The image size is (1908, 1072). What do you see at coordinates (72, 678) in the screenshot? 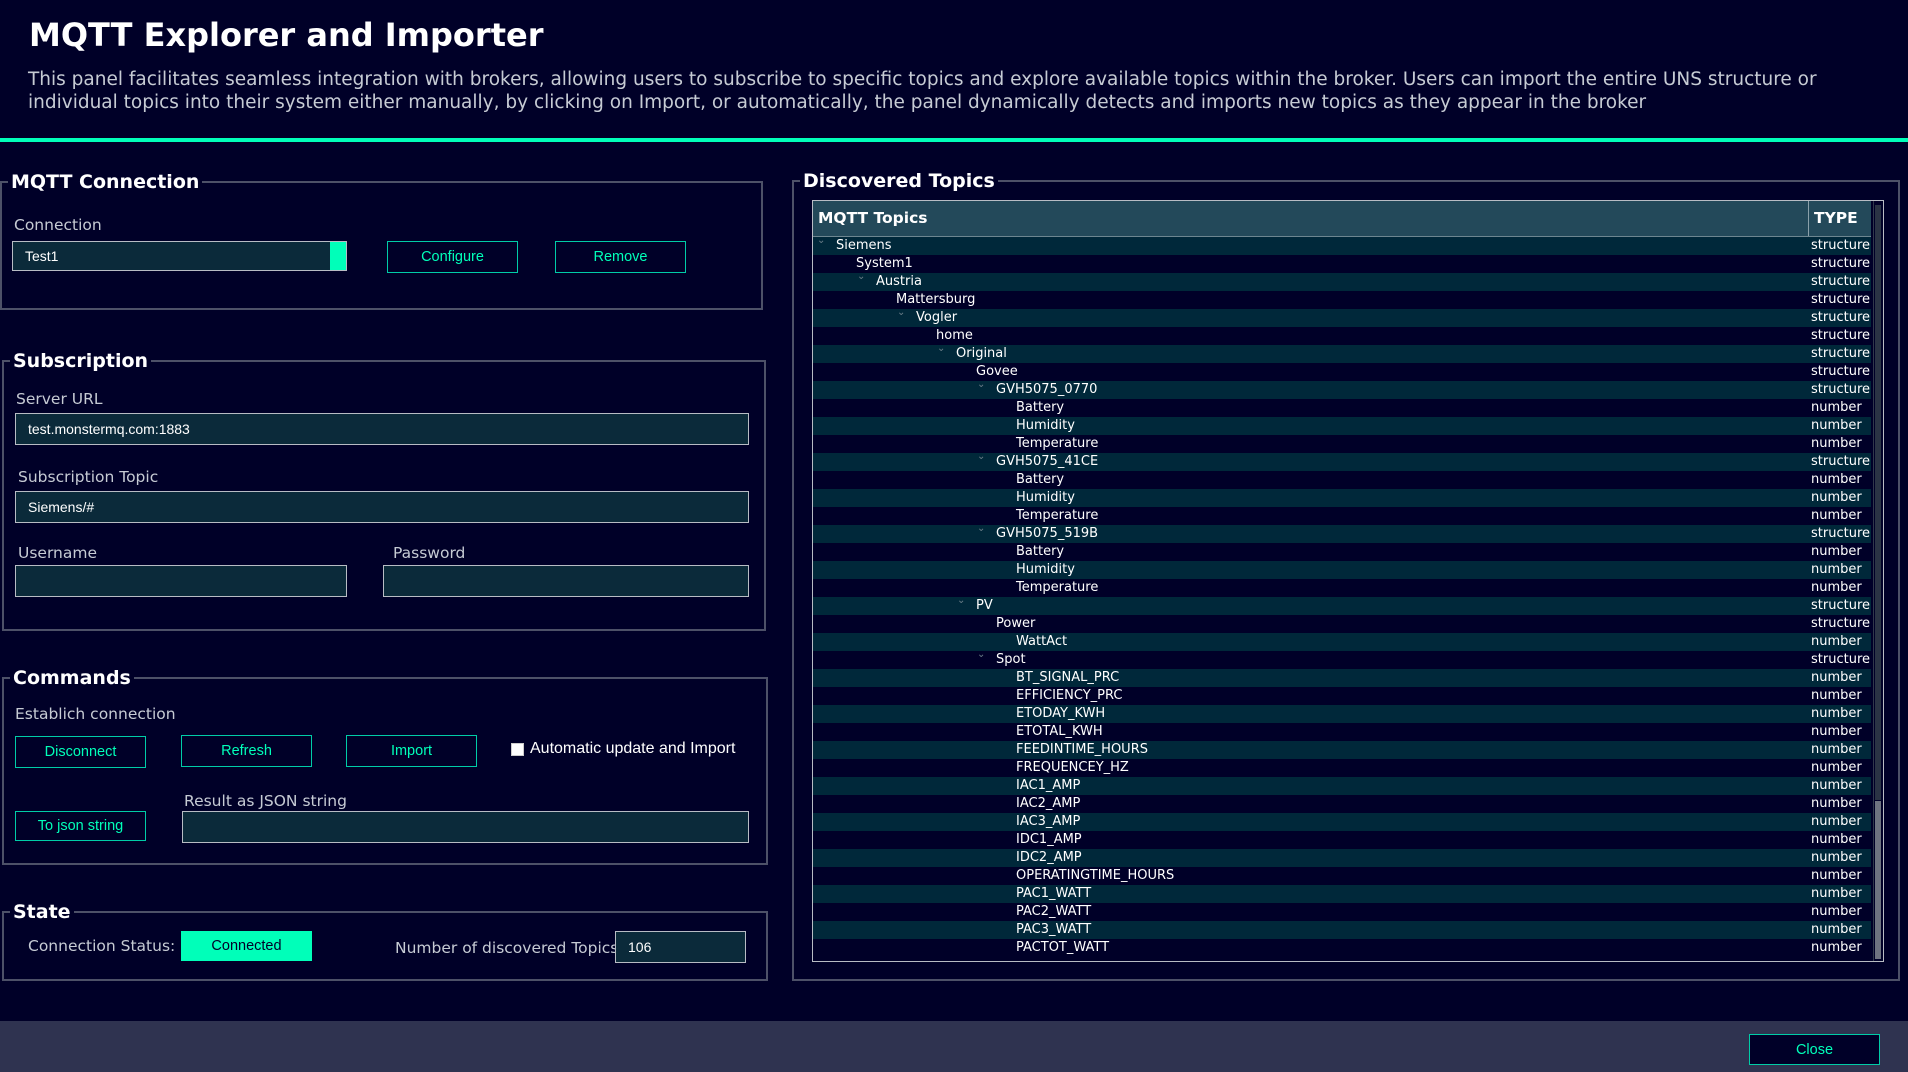
I see `commands-legend: Commands` at bounding box center [72, 678].